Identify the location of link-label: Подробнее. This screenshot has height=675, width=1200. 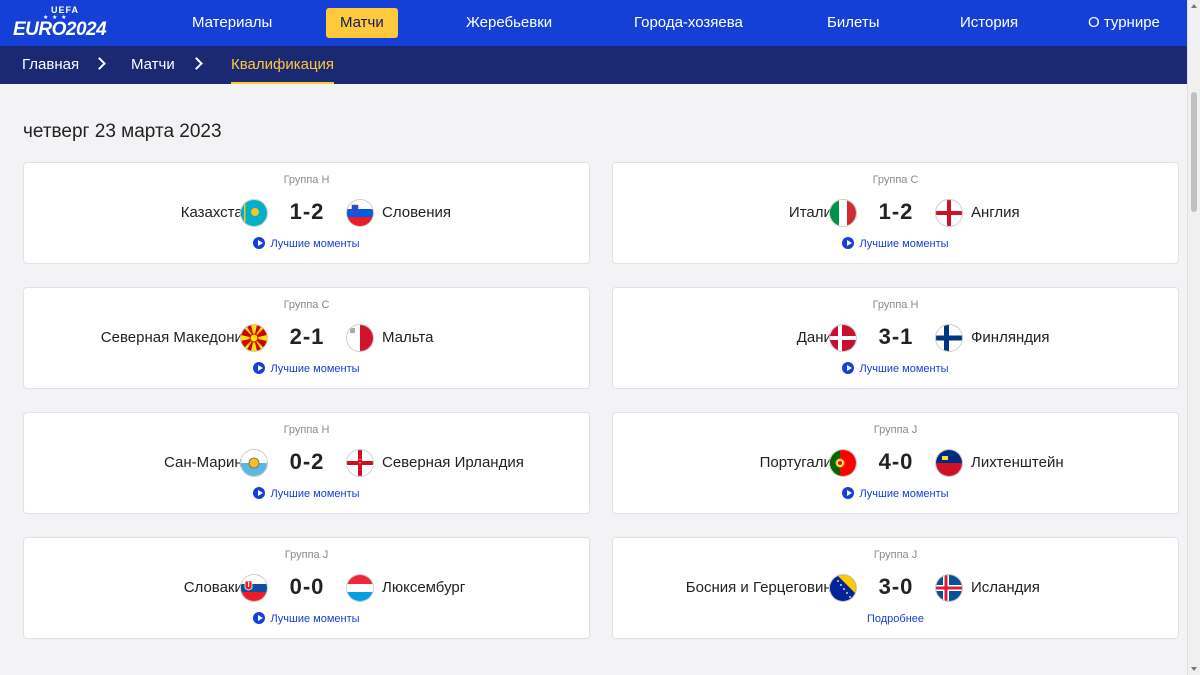
(895, 619).